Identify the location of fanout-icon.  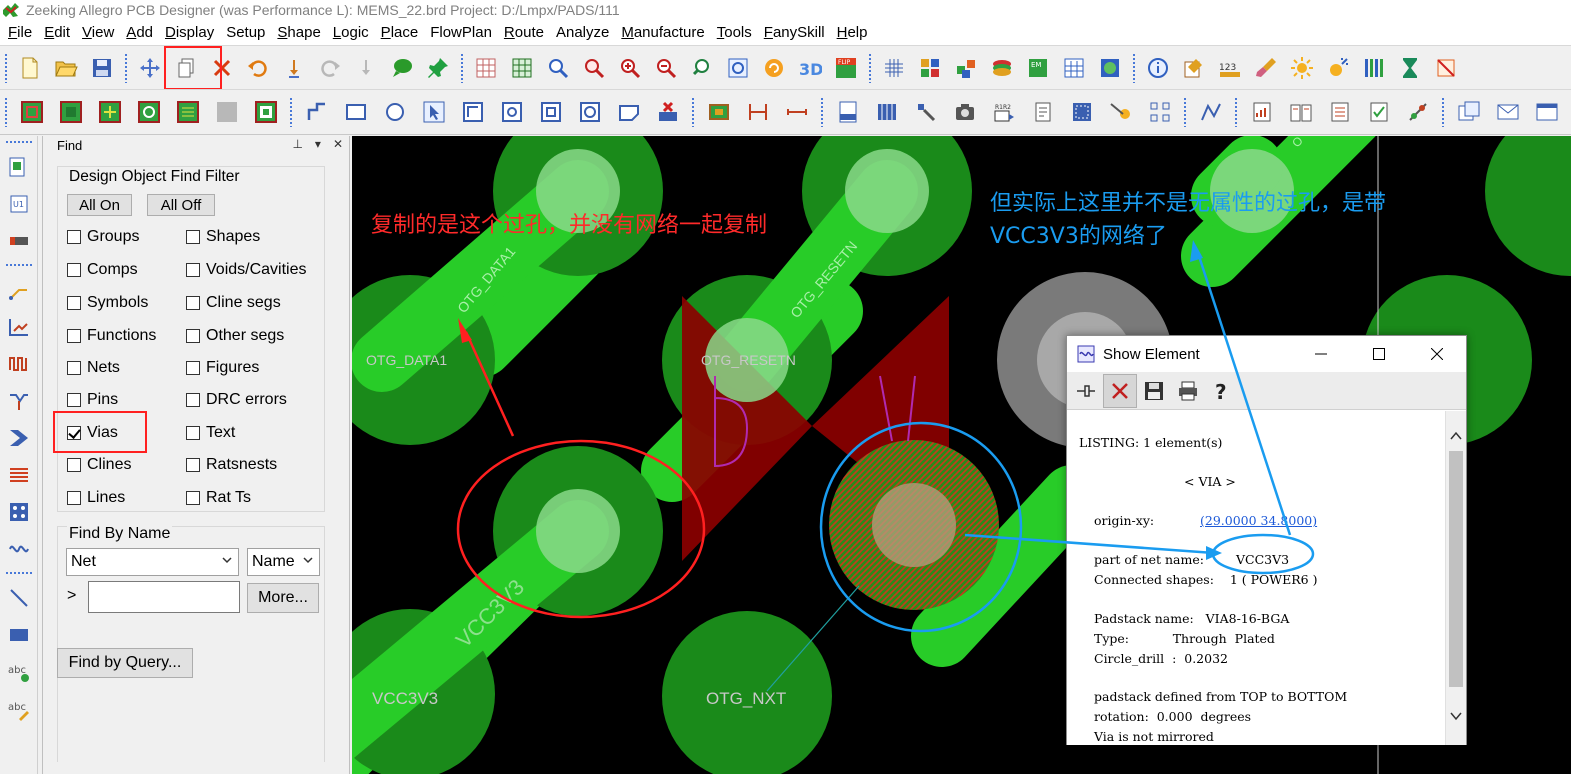
(19, 400).